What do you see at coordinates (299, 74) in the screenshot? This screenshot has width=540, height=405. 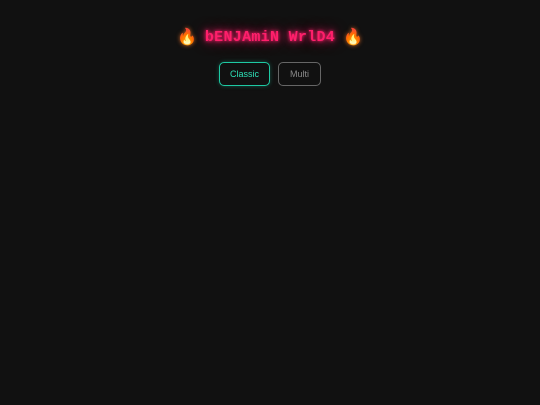 I see `multi-mode-button: Multi` at bounding box center [299, 74].